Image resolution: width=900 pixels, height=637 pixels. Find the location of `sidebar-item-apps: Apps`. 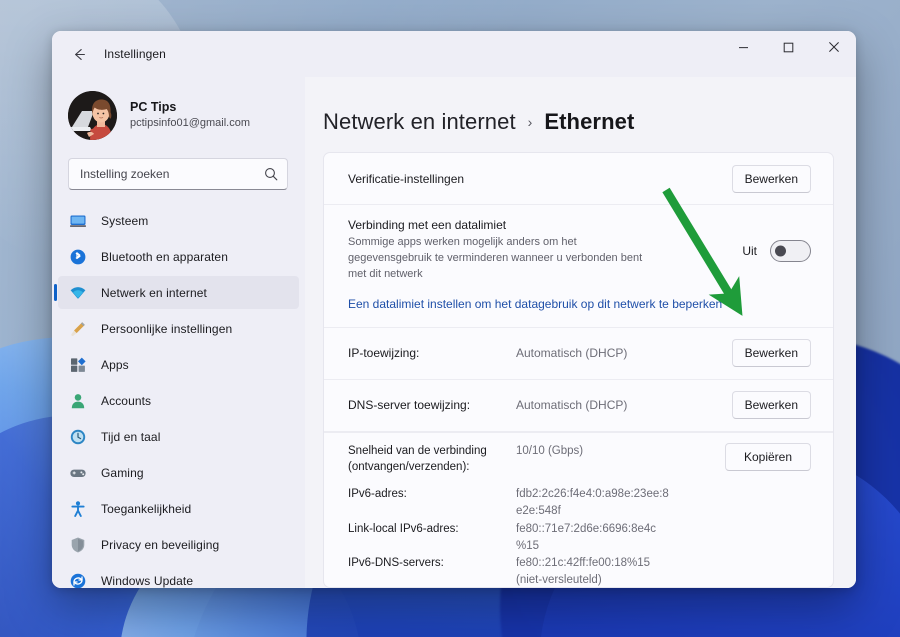

sidebar-item-apps: Apps is located at coordinates (178, 364).